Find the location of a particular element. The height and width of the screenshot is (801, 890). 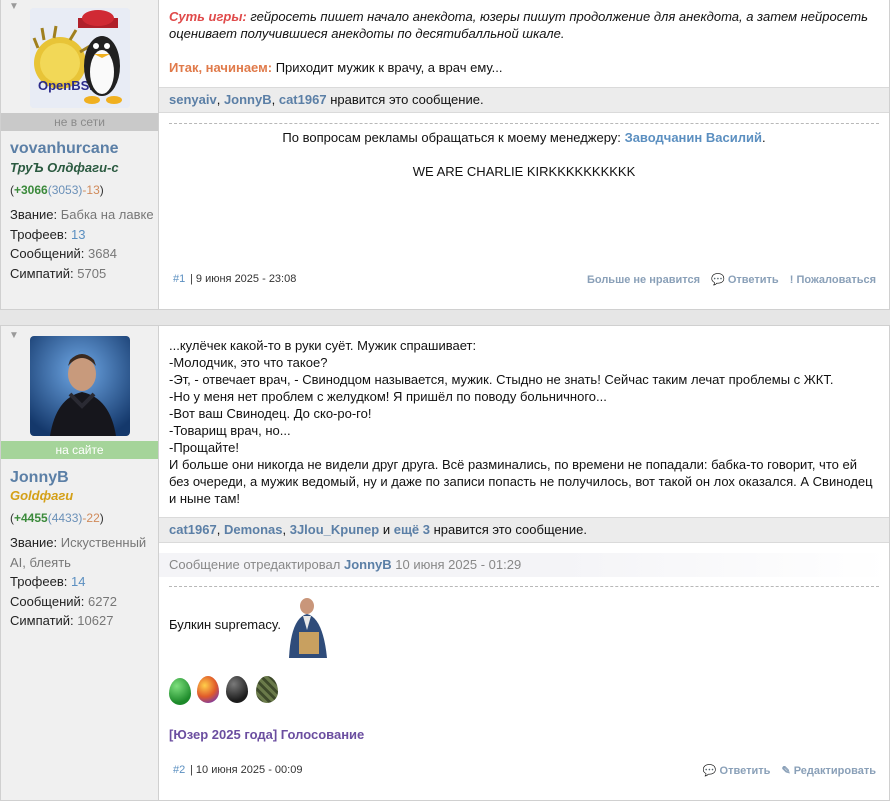

intro-label: Суть игры: is located at coordinates (208, 16).